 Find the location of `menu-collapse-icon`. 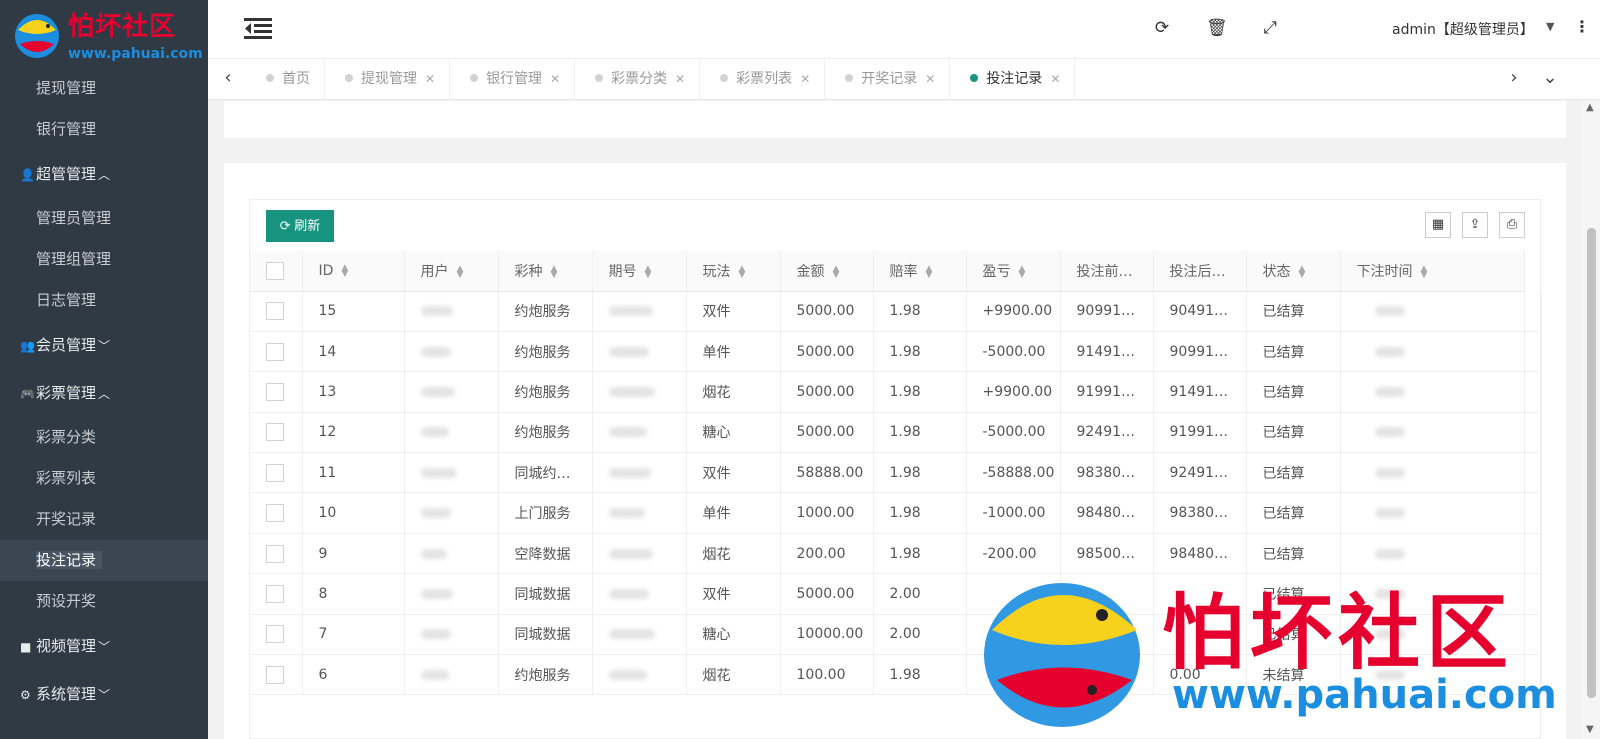

menu-collapse-icon is located at coordinates (258, 28).